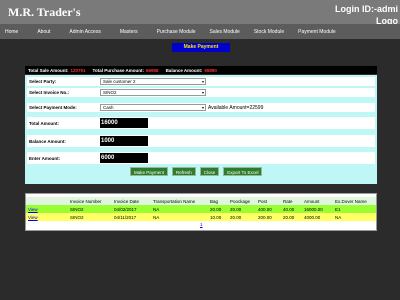 The image size is (400, 300). What do you see at coordinates (312, 217) in the screenshot?
I see `cell-amount: 4000.00` at bounding box center [312, 217].